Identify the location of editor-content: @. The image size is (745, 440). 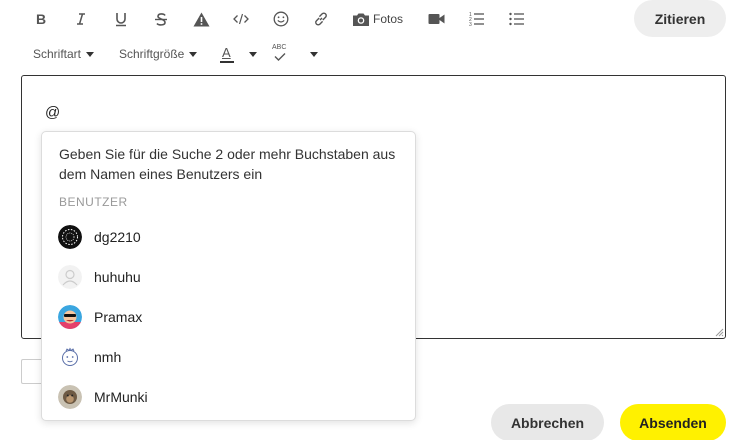
(53, 112).